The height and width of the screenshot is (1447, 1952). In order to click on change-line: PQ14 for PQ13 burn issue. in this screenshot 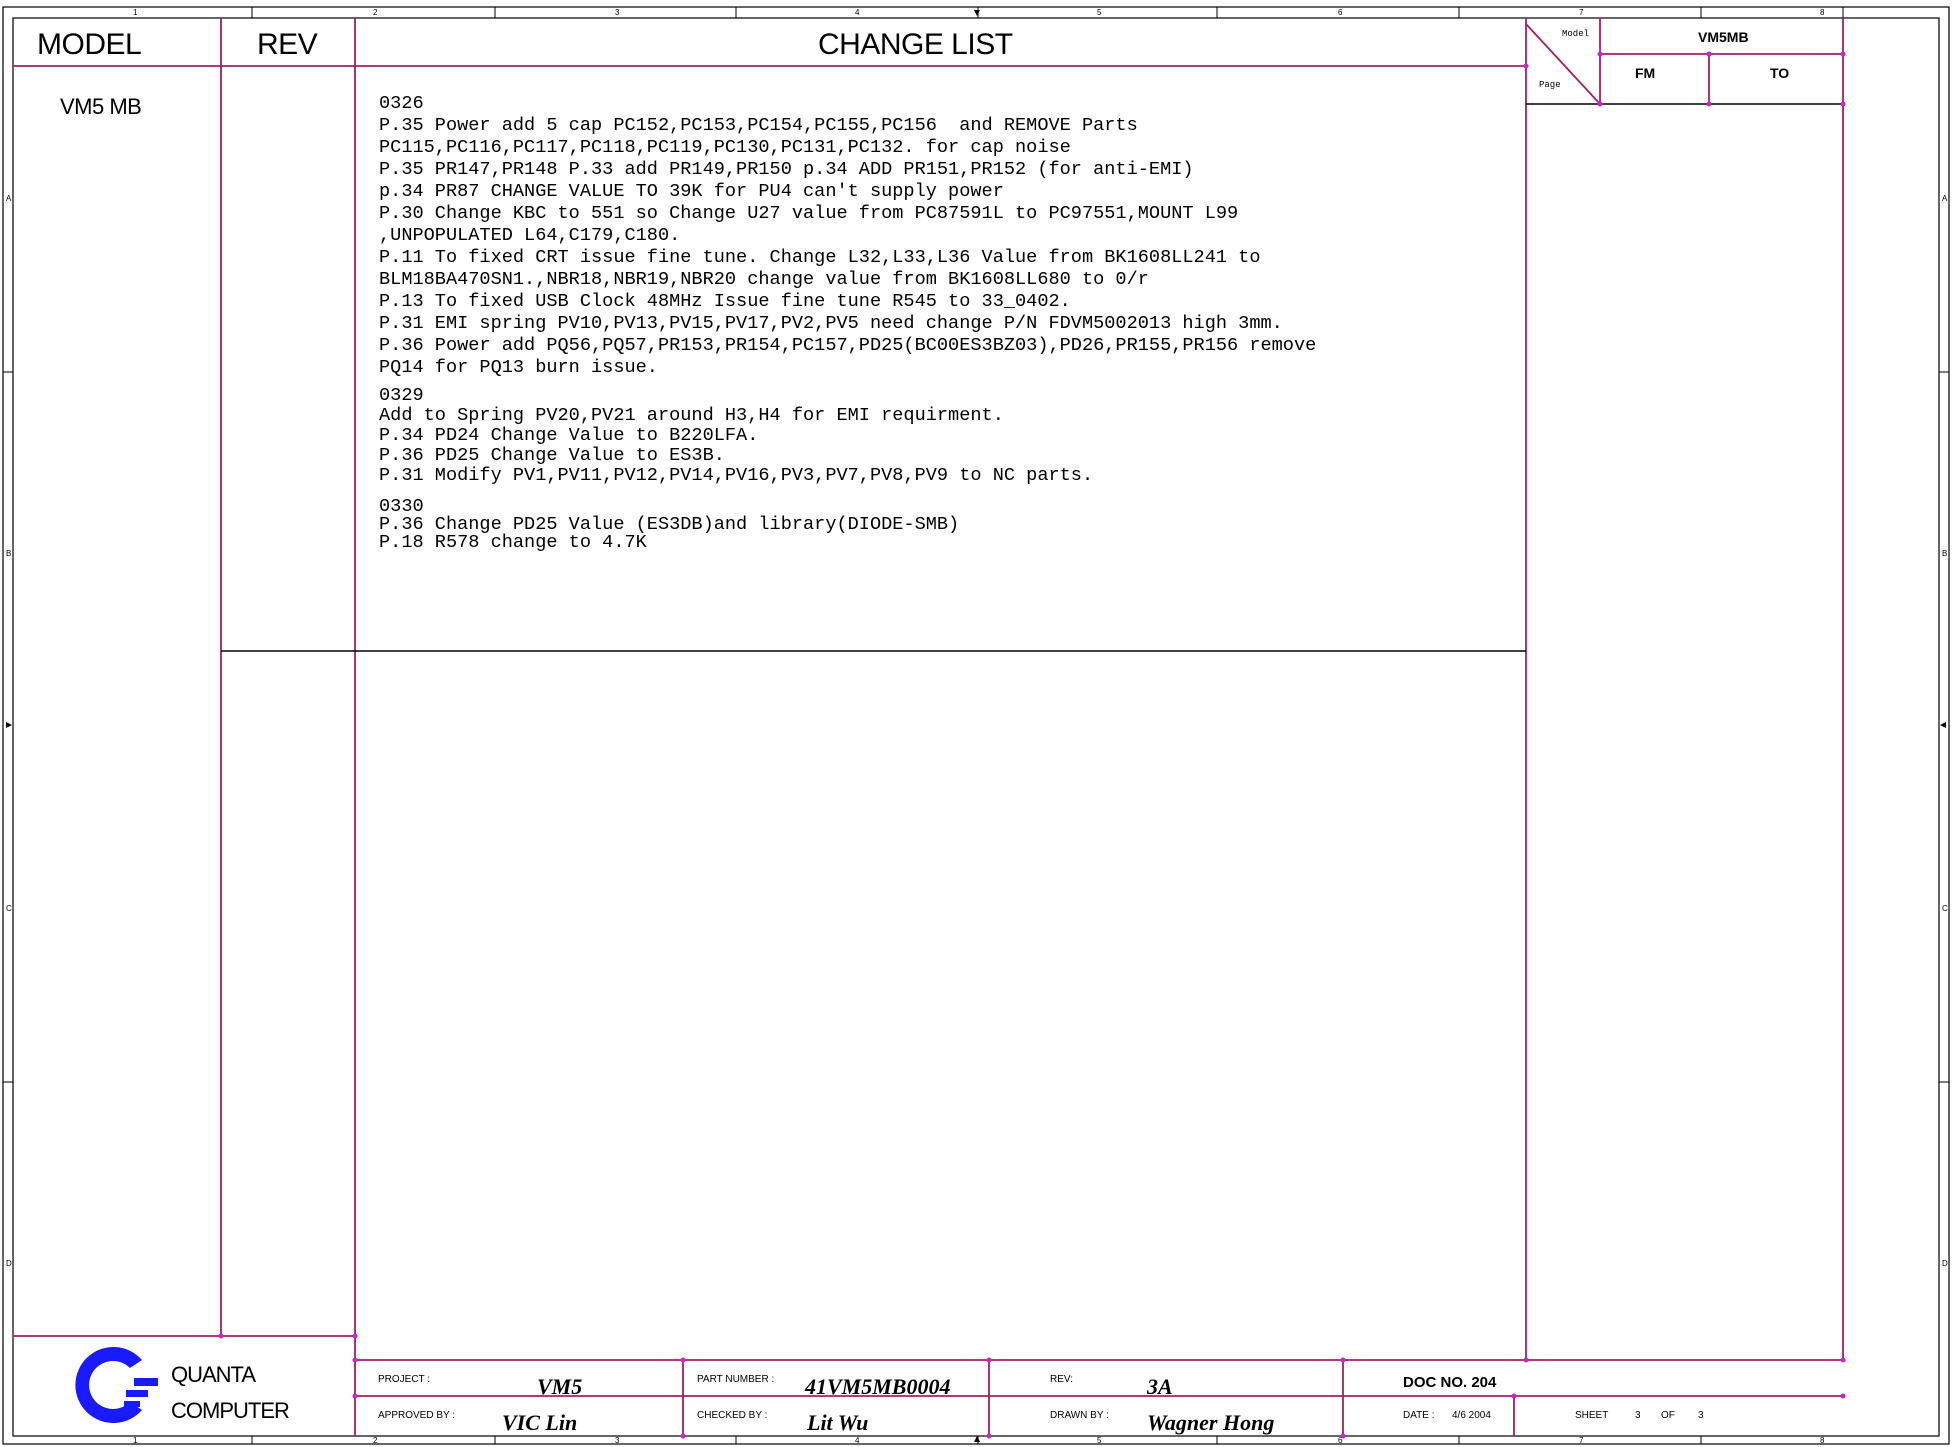, I will do `click(518, 367)`.